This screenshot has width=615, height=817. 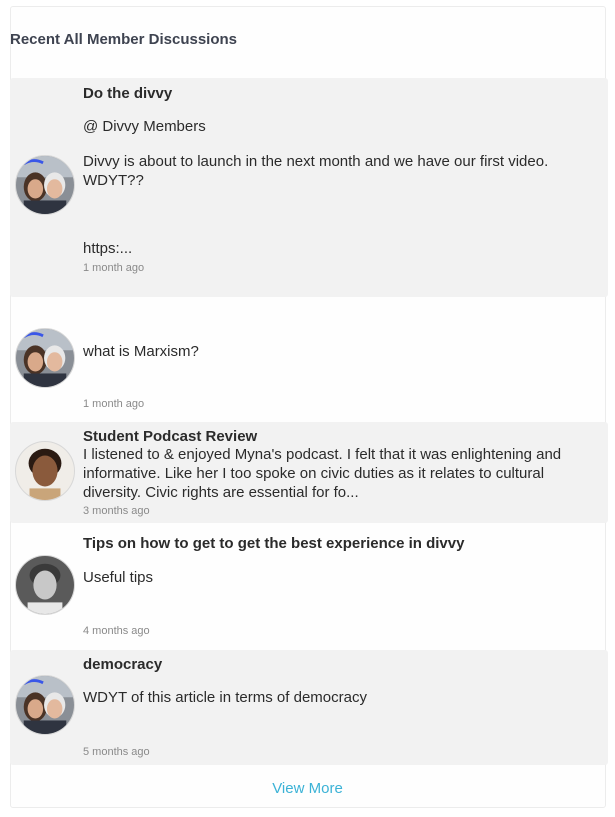 What do you see at coordinates (127, 93) in the screenshot?
I see `discussion-title: Do the divvy` at bounding box center [127, 93].